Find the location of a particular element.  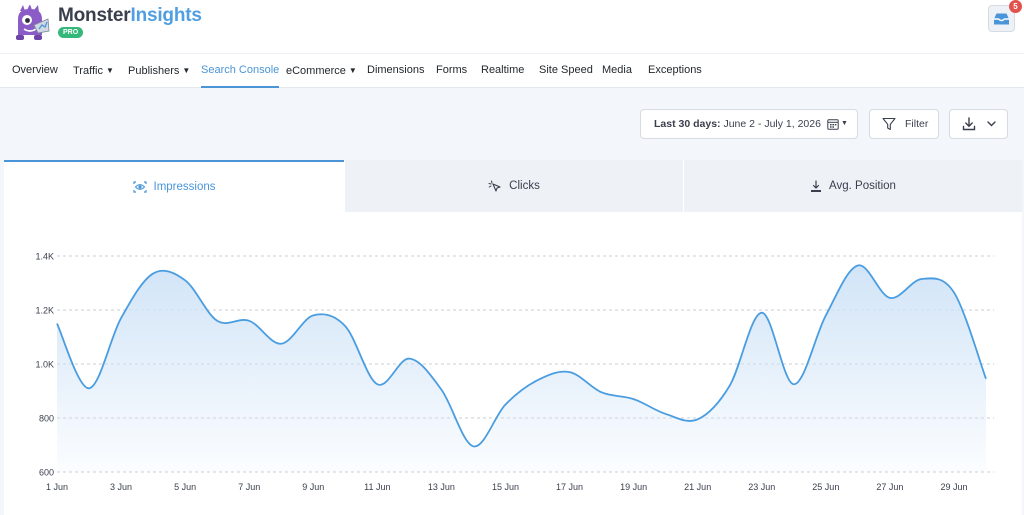

x-tick-label: 1 Jun is located at coordinates (57, 487).